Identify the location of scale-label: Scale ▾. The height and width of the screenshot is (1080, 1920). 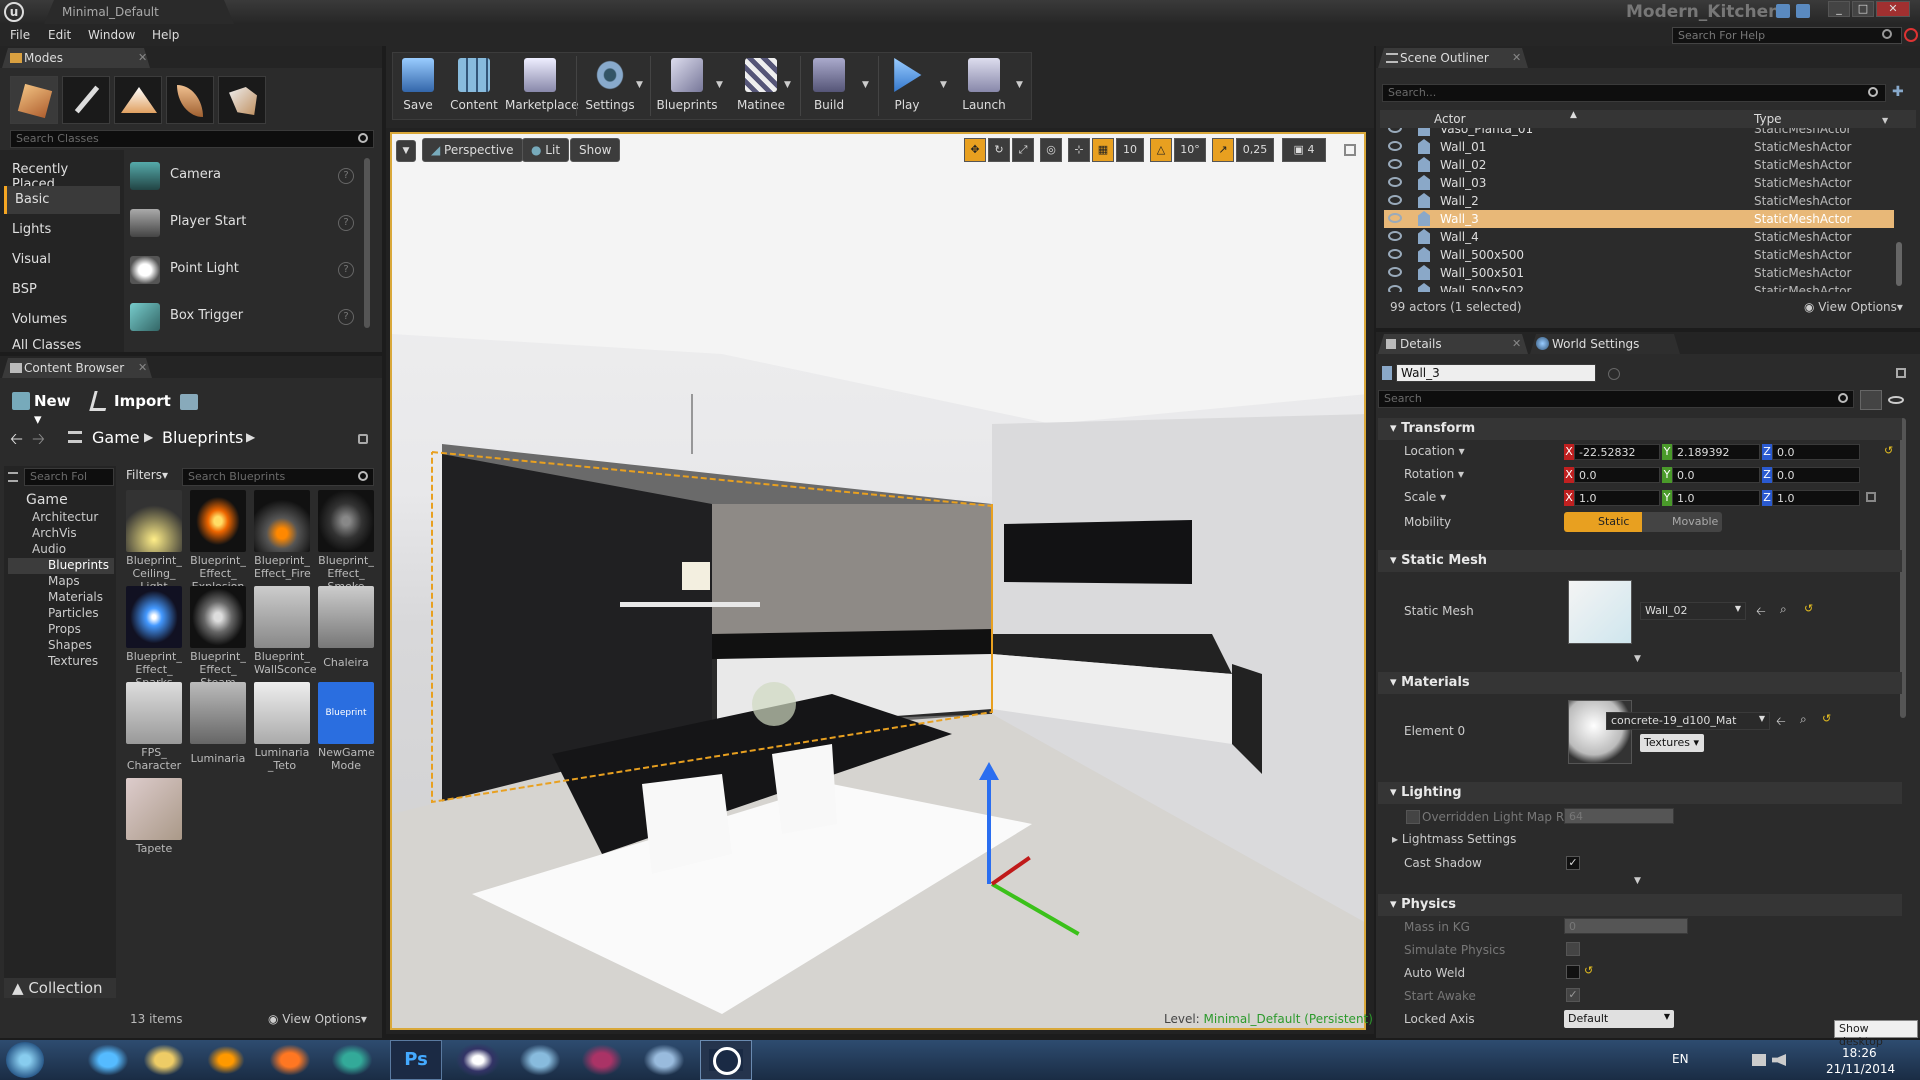
(1425, 497).